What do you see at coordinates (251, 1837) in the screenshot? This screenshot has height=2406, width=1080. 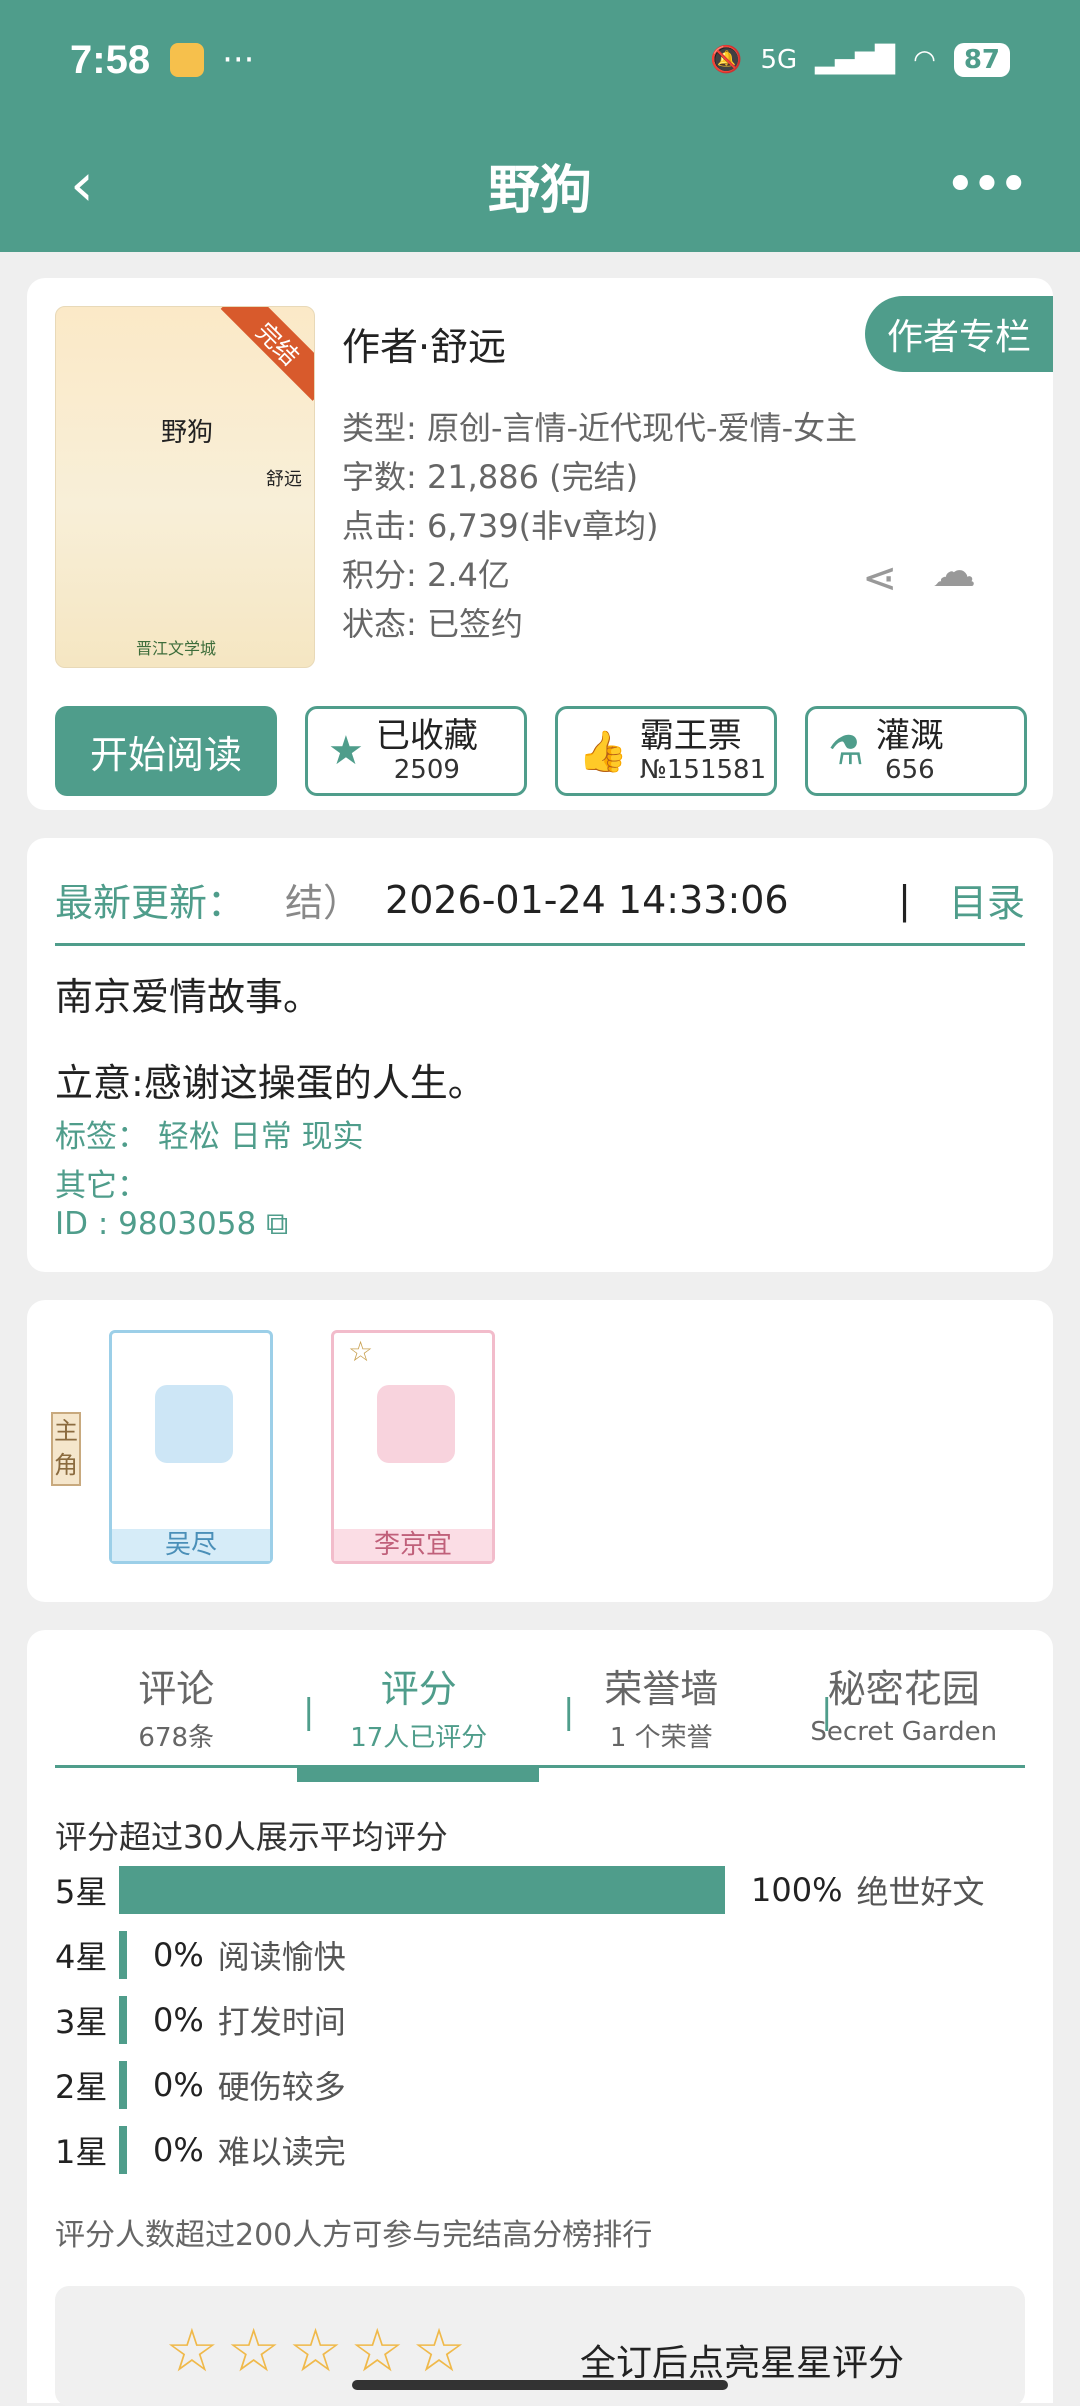 I see `rating-note: 评分超过30人展示平均评分` at bounding box center [251, 1837].